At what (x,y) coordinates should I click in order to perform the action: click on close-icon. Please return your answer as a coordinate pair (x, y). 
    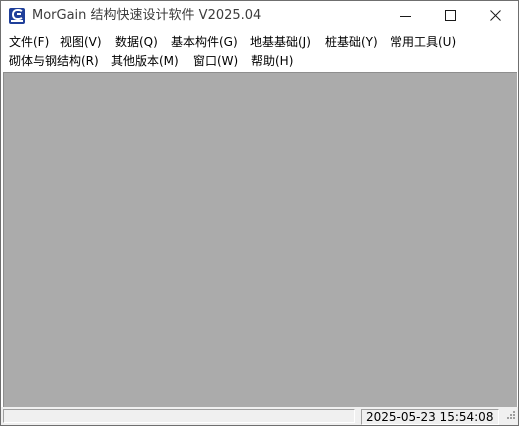
    Looking at the image, I should click on (495, 15).